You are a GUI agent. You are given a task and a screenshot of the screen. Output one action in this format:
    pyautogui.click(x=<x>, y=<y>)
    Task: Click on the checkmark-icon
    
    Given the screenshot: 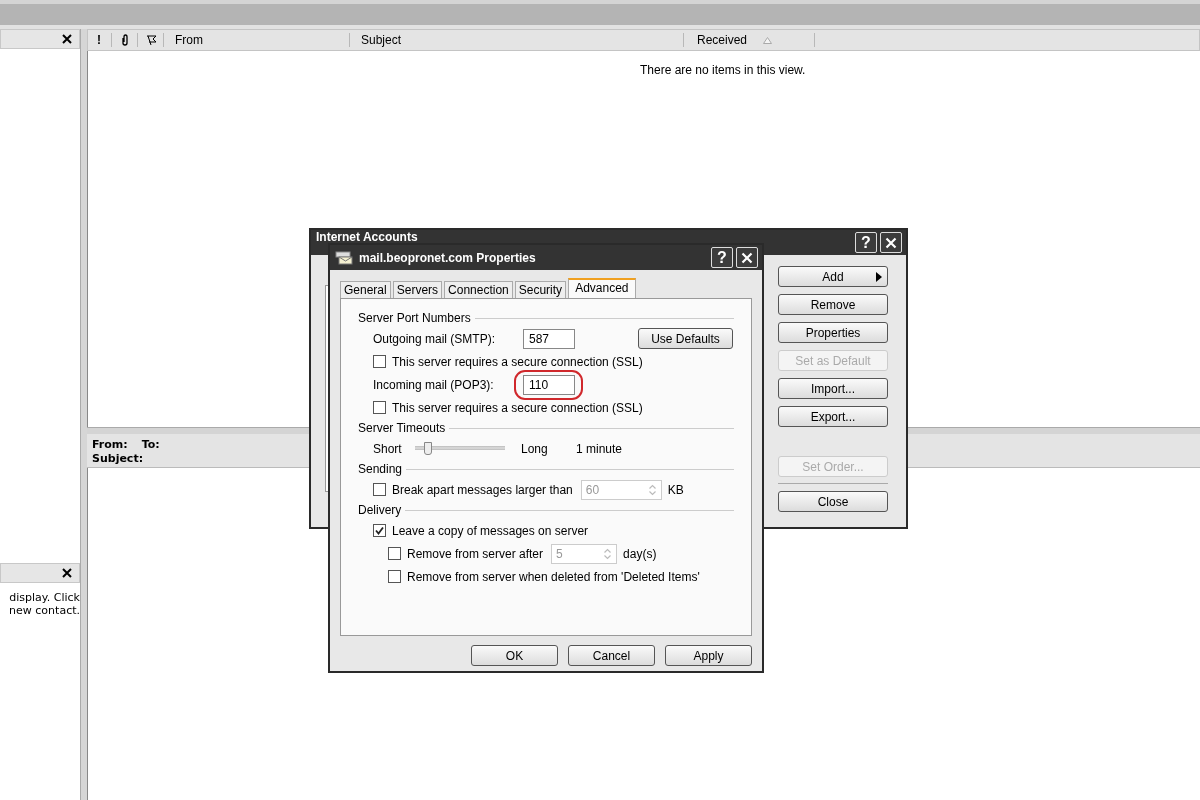 What is the action you would take?
    pyautogui.click(x=379, y=530)
    